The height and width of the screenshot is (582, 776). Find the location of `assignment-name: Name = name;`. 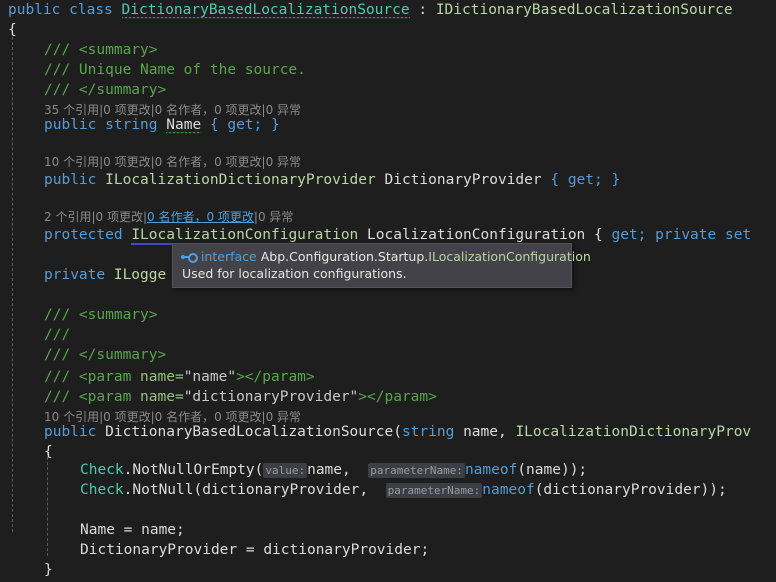

assignment-name: Name = name; is located at coordinates (132, 530).